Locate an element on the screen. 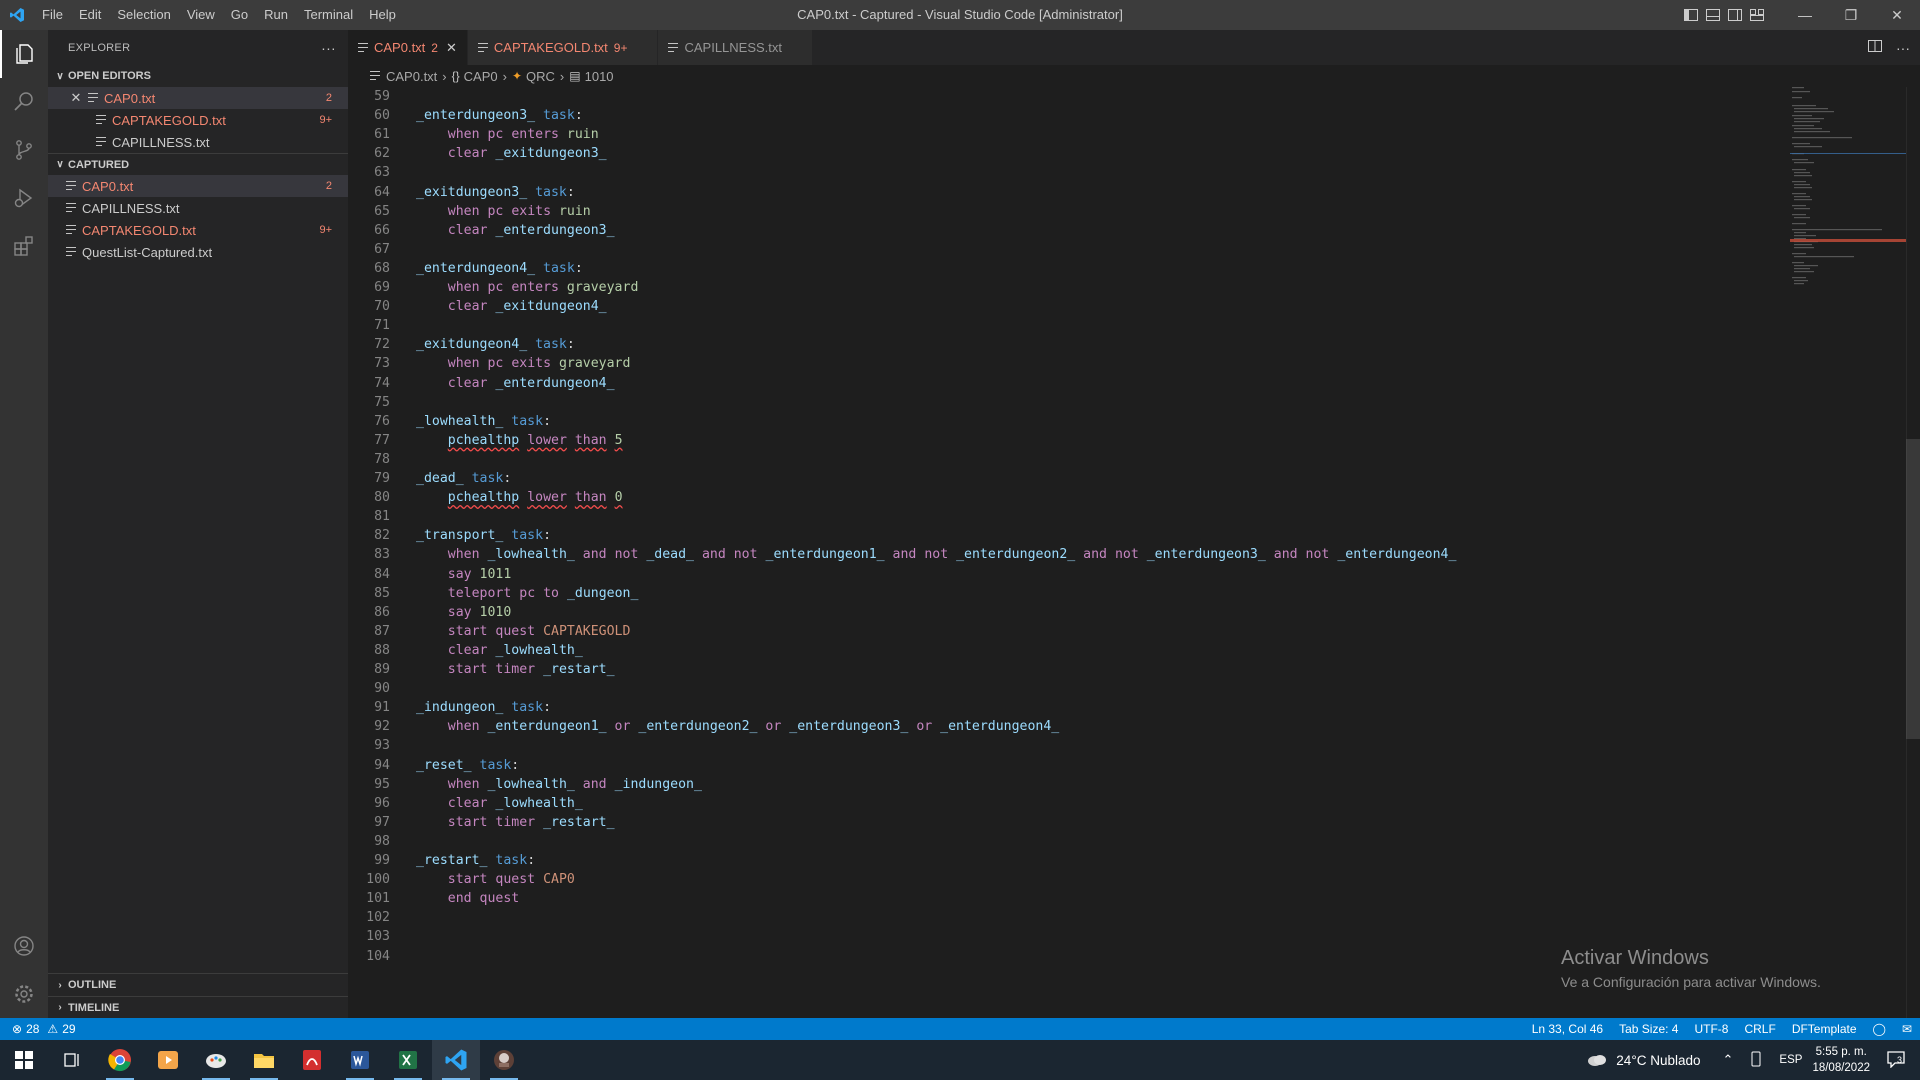  vscode-taskbar-icon is located at coordinates (456, 1060).